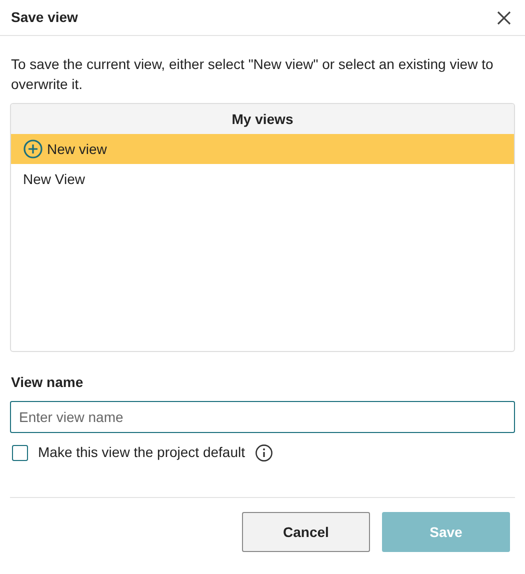 This screenshot has width=525, height=574. What do you see at coordinates (252, 74) in the screenshot?
I see `dialog-description: To save the current view, either select "New view" or select an existing view to overwrite it.` at bounding box center [252, 74].